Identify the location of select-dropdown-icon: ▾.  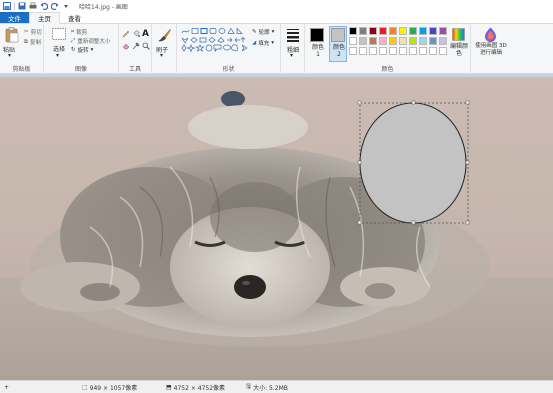
(57, 55).